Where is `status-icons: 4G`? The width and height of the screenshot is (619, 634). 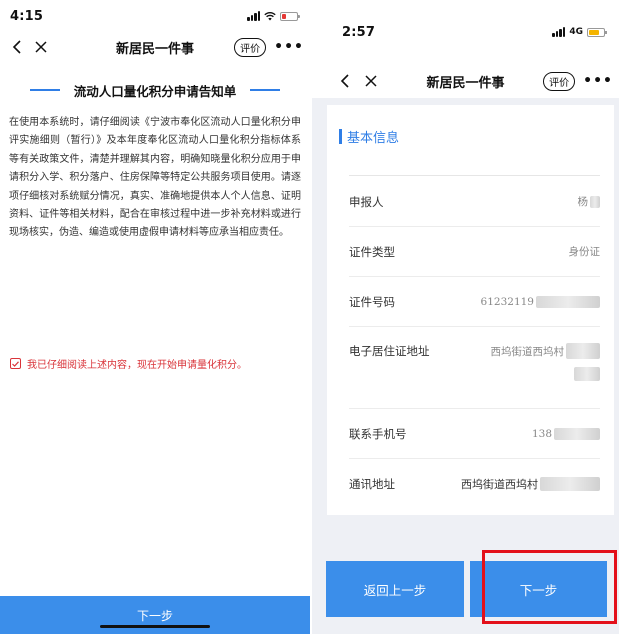
status-icons: 4G is located at coordinates (579, 32).